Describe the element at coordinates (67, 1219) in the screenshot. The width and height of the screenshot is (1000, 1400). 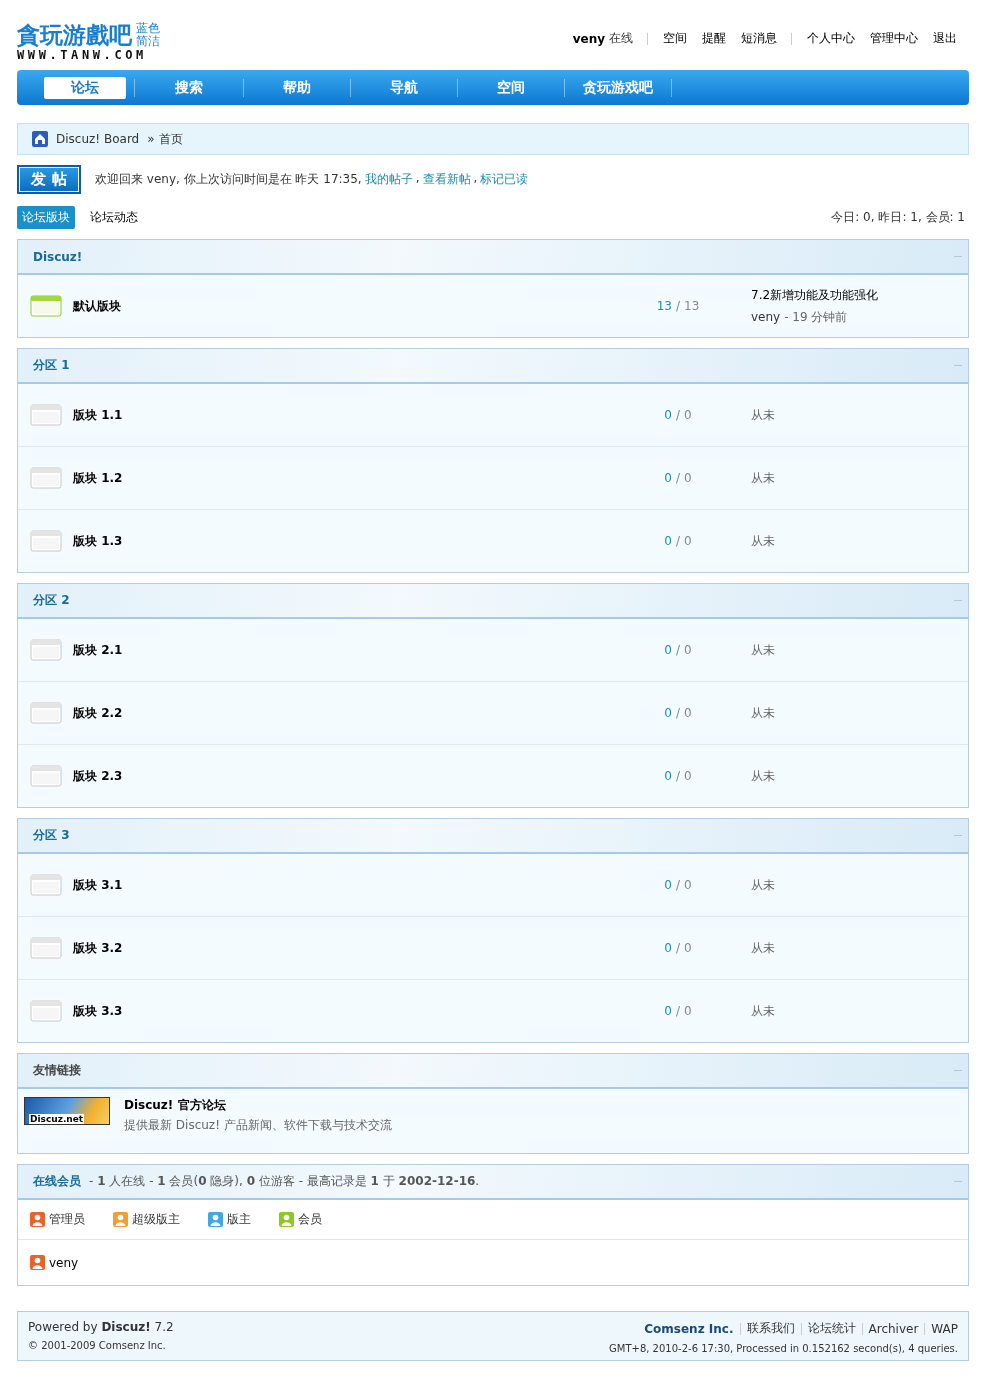
I see `legend-label: 管理员` at that location.